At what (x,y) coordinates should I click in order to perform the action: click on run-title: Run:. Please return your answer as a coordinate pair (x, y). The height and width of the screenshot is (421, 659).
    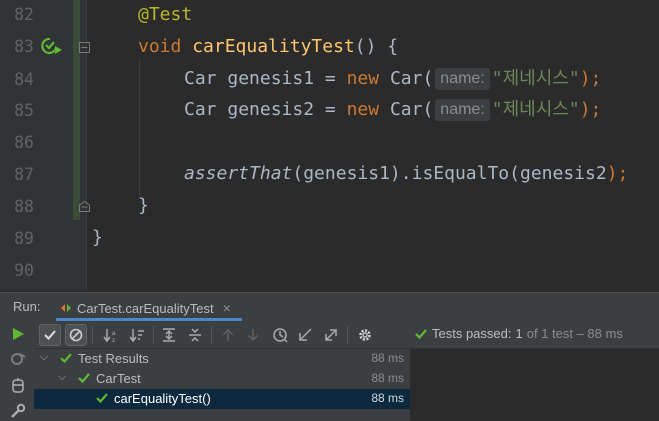
    Looking at the image, I should click on (27, 306).